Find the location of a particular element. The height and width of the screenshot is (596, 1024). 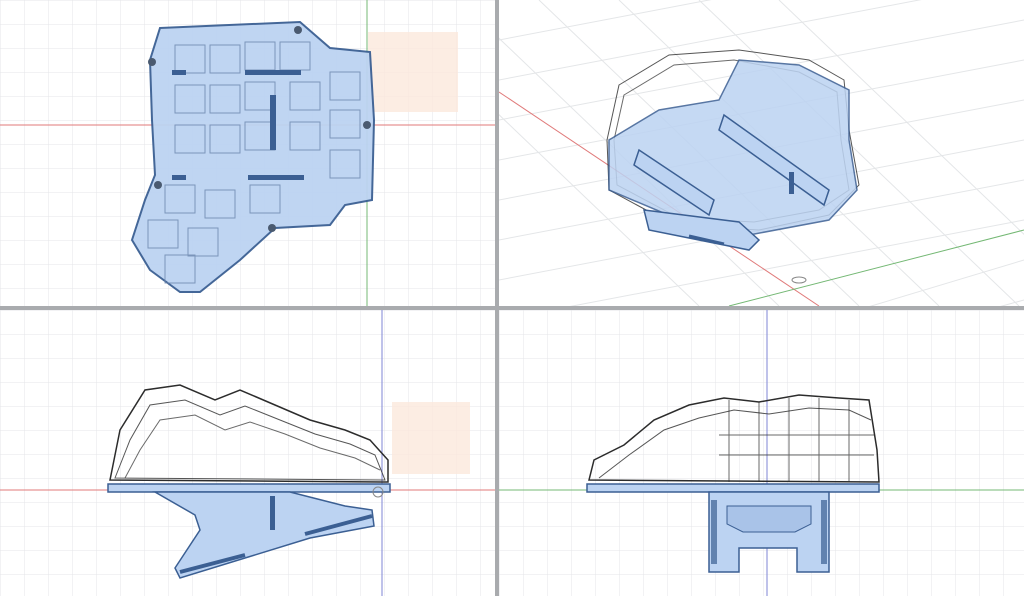

origin-marker is located at coordinates (799, 280).